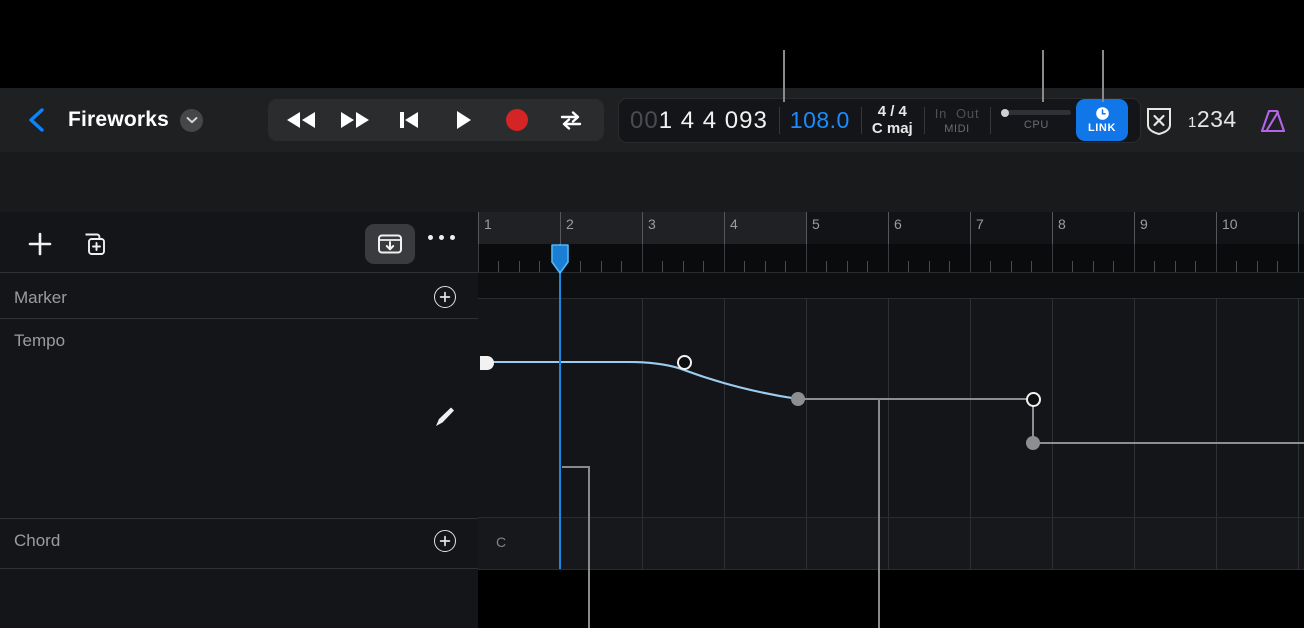  I want to click on plus-icon, so click(40, 244).